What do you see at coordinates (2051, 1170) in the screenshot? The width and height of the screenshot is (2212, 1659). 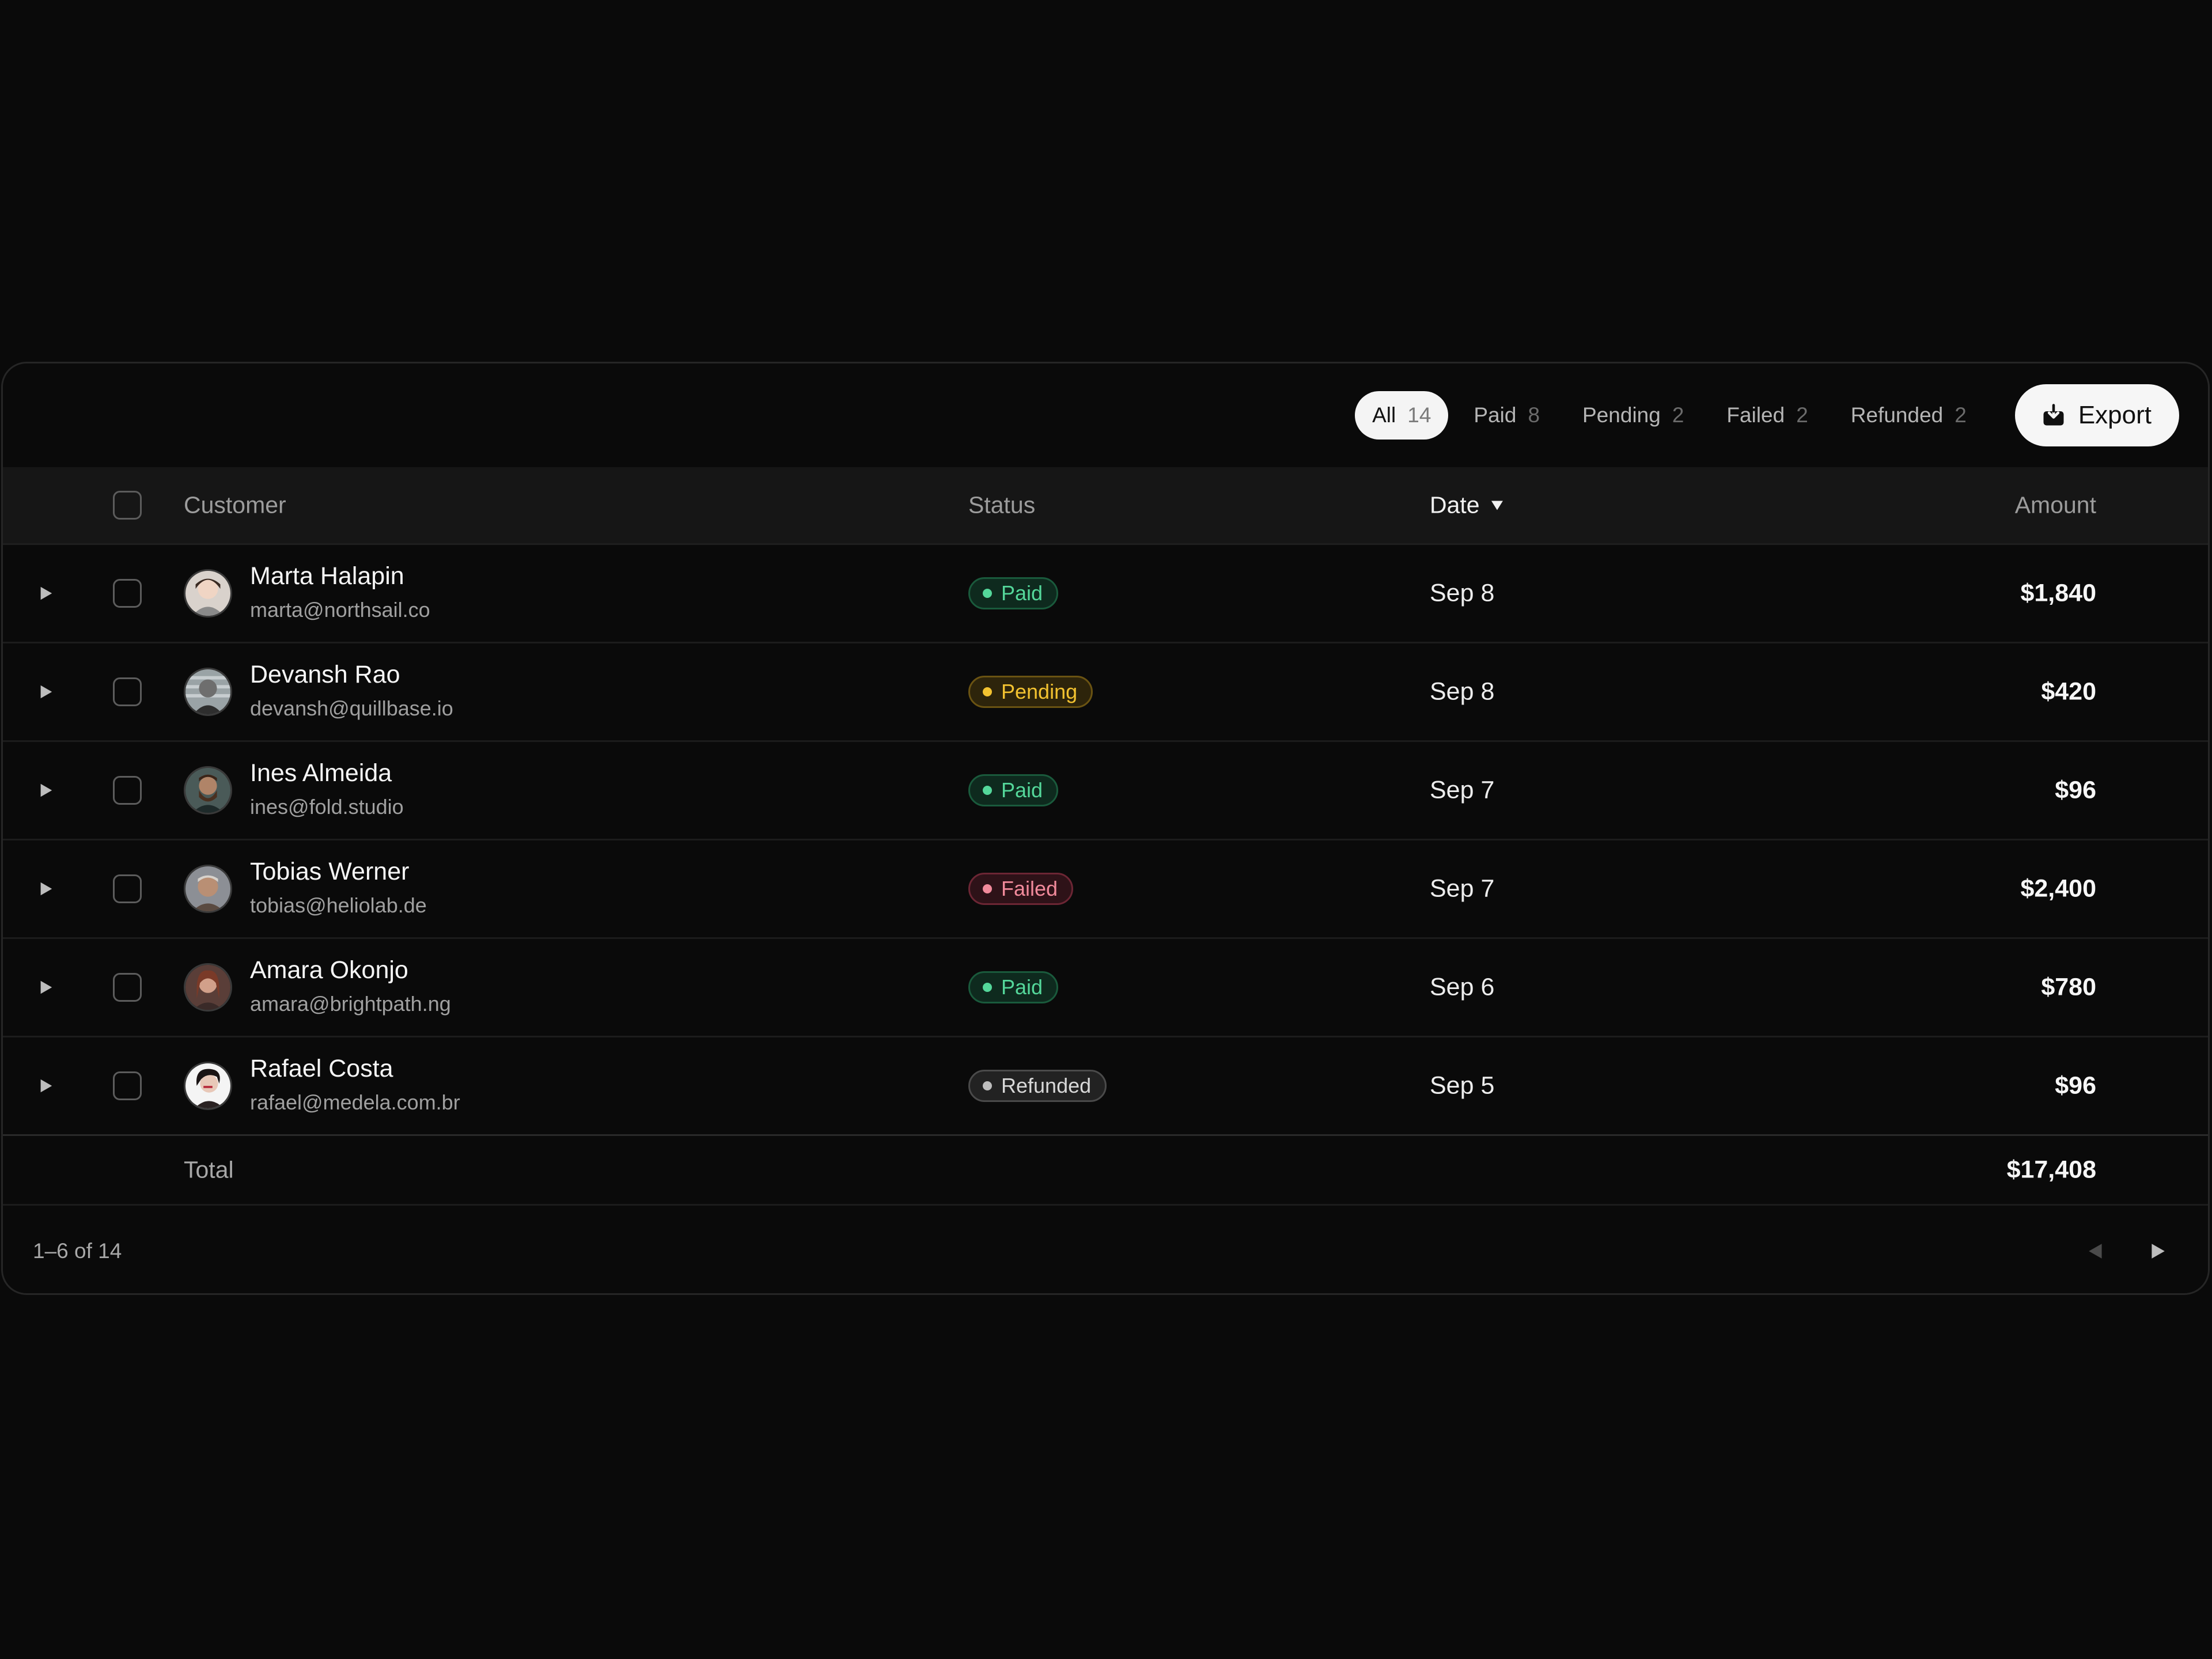 I see `total-value: $17,408` at bounding box center [2051, 1170].